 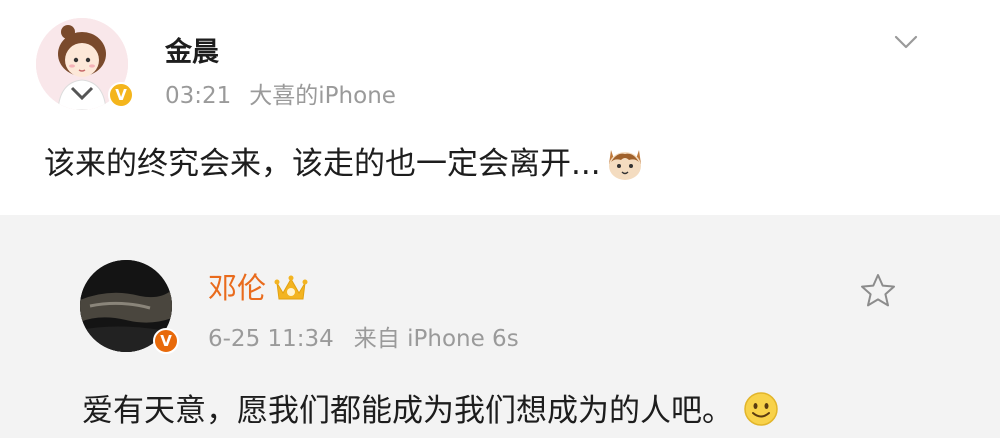 I want to click on vip-crown-icon, so click(x=291, y=287).